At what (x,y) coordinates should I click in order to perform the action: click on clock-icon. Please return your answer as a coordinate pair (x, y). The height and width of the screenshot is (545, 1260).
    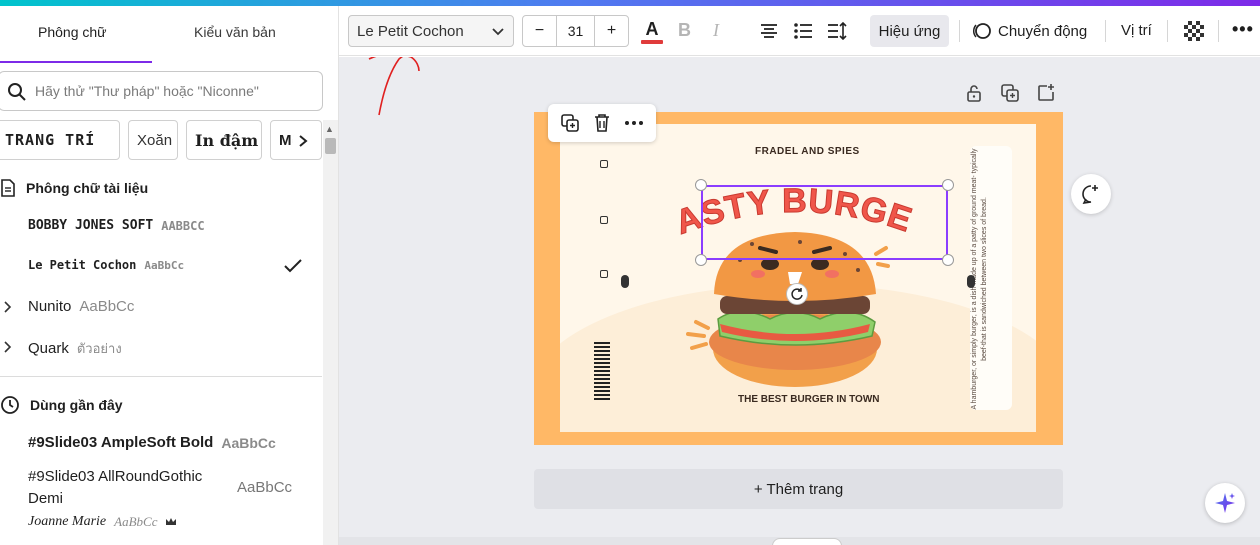
    Looking at the image, I should click on (10, 405).